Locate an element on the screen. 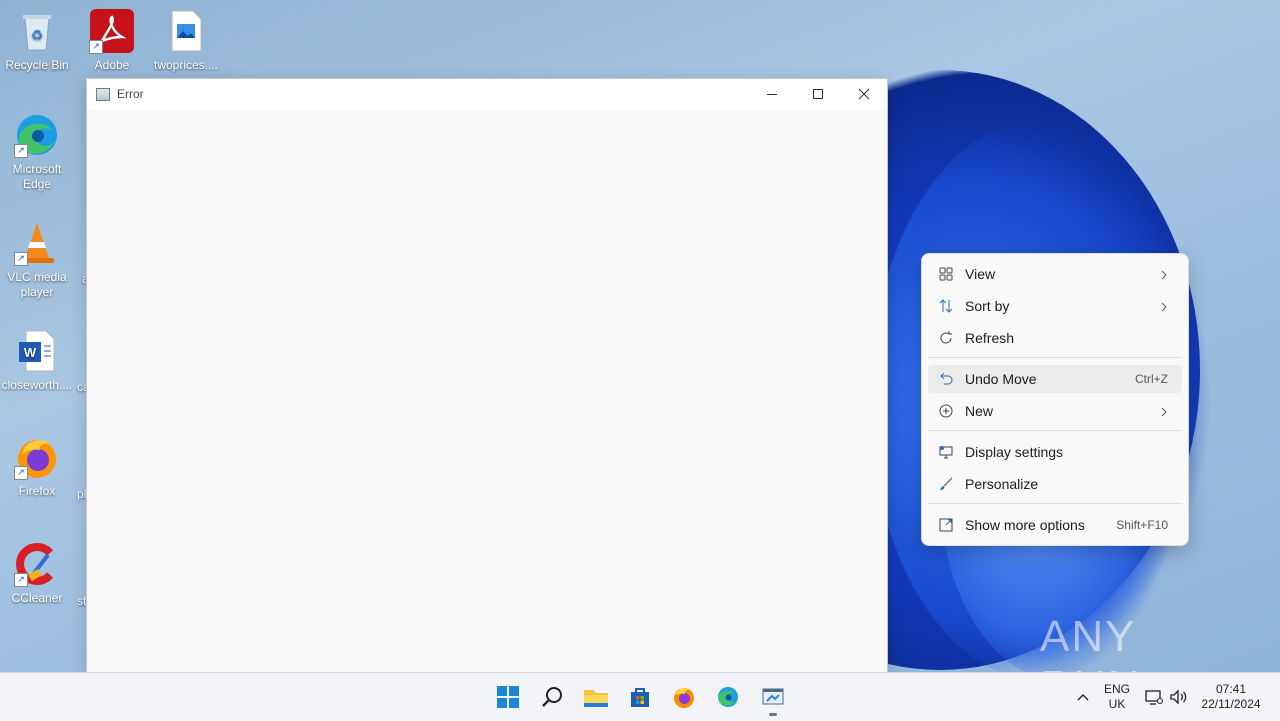 Image resolution: width=1280 pixels, height=721 pixels. menu-item-label: View is located at coordinates (980, 274).